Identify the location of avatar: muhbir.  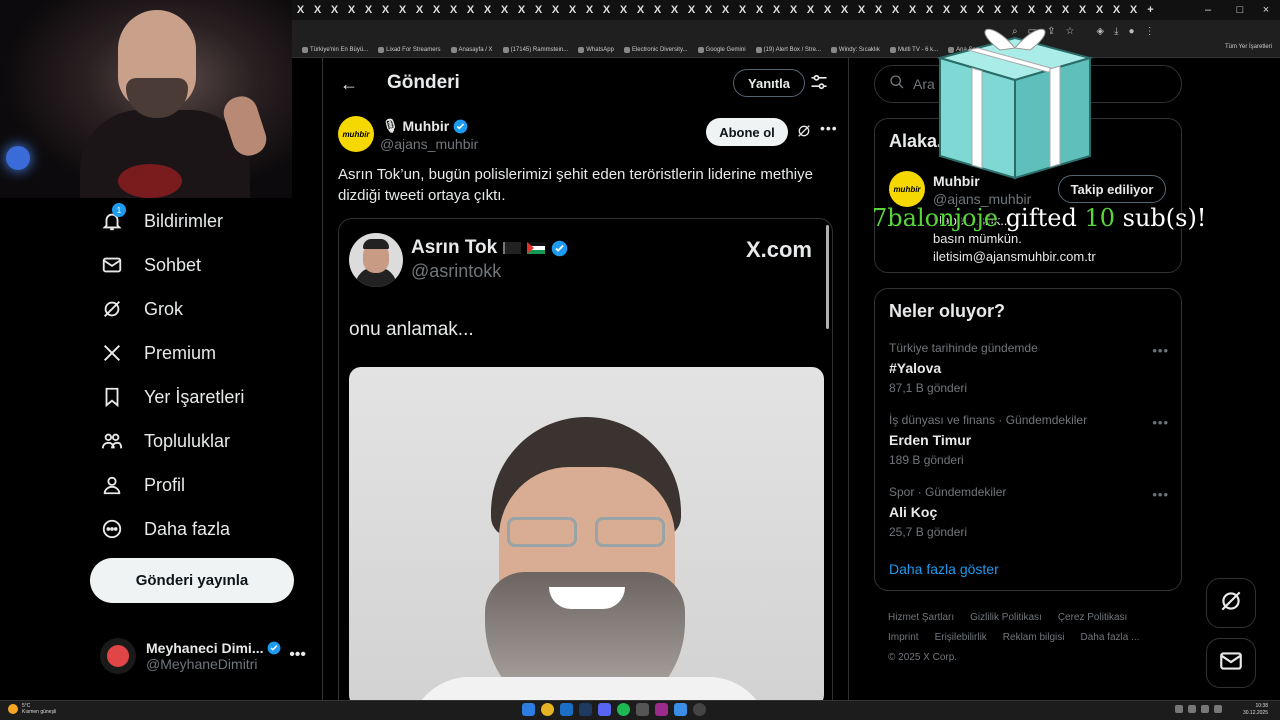
(356, 134).